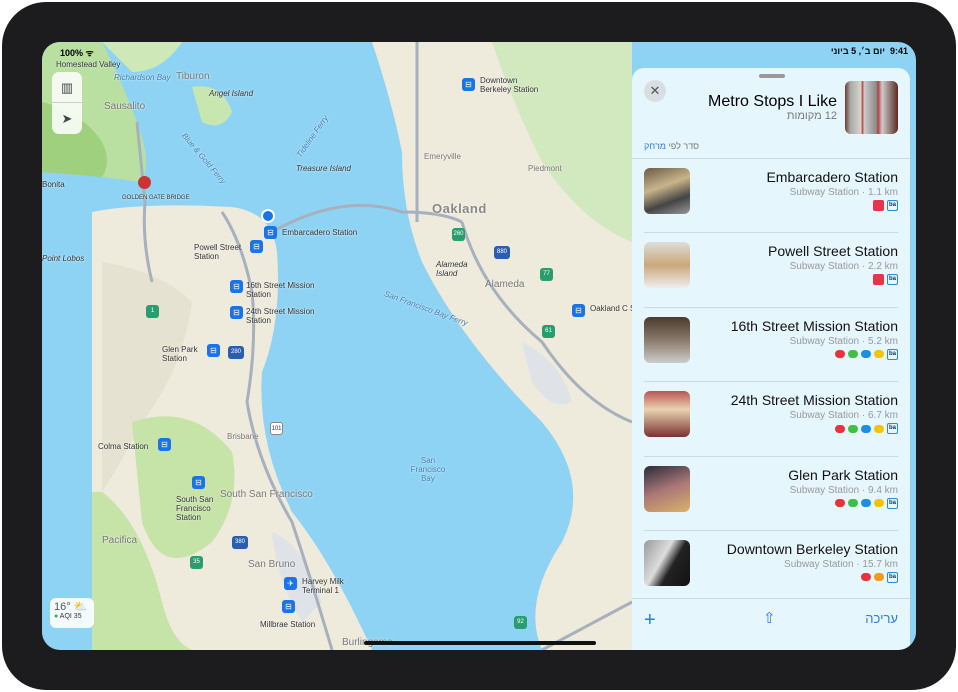 This screenshot has width=958, height=692. Describe the element at coordinates (480, 643) in the screenshot. I see `home-indicator` at that location.